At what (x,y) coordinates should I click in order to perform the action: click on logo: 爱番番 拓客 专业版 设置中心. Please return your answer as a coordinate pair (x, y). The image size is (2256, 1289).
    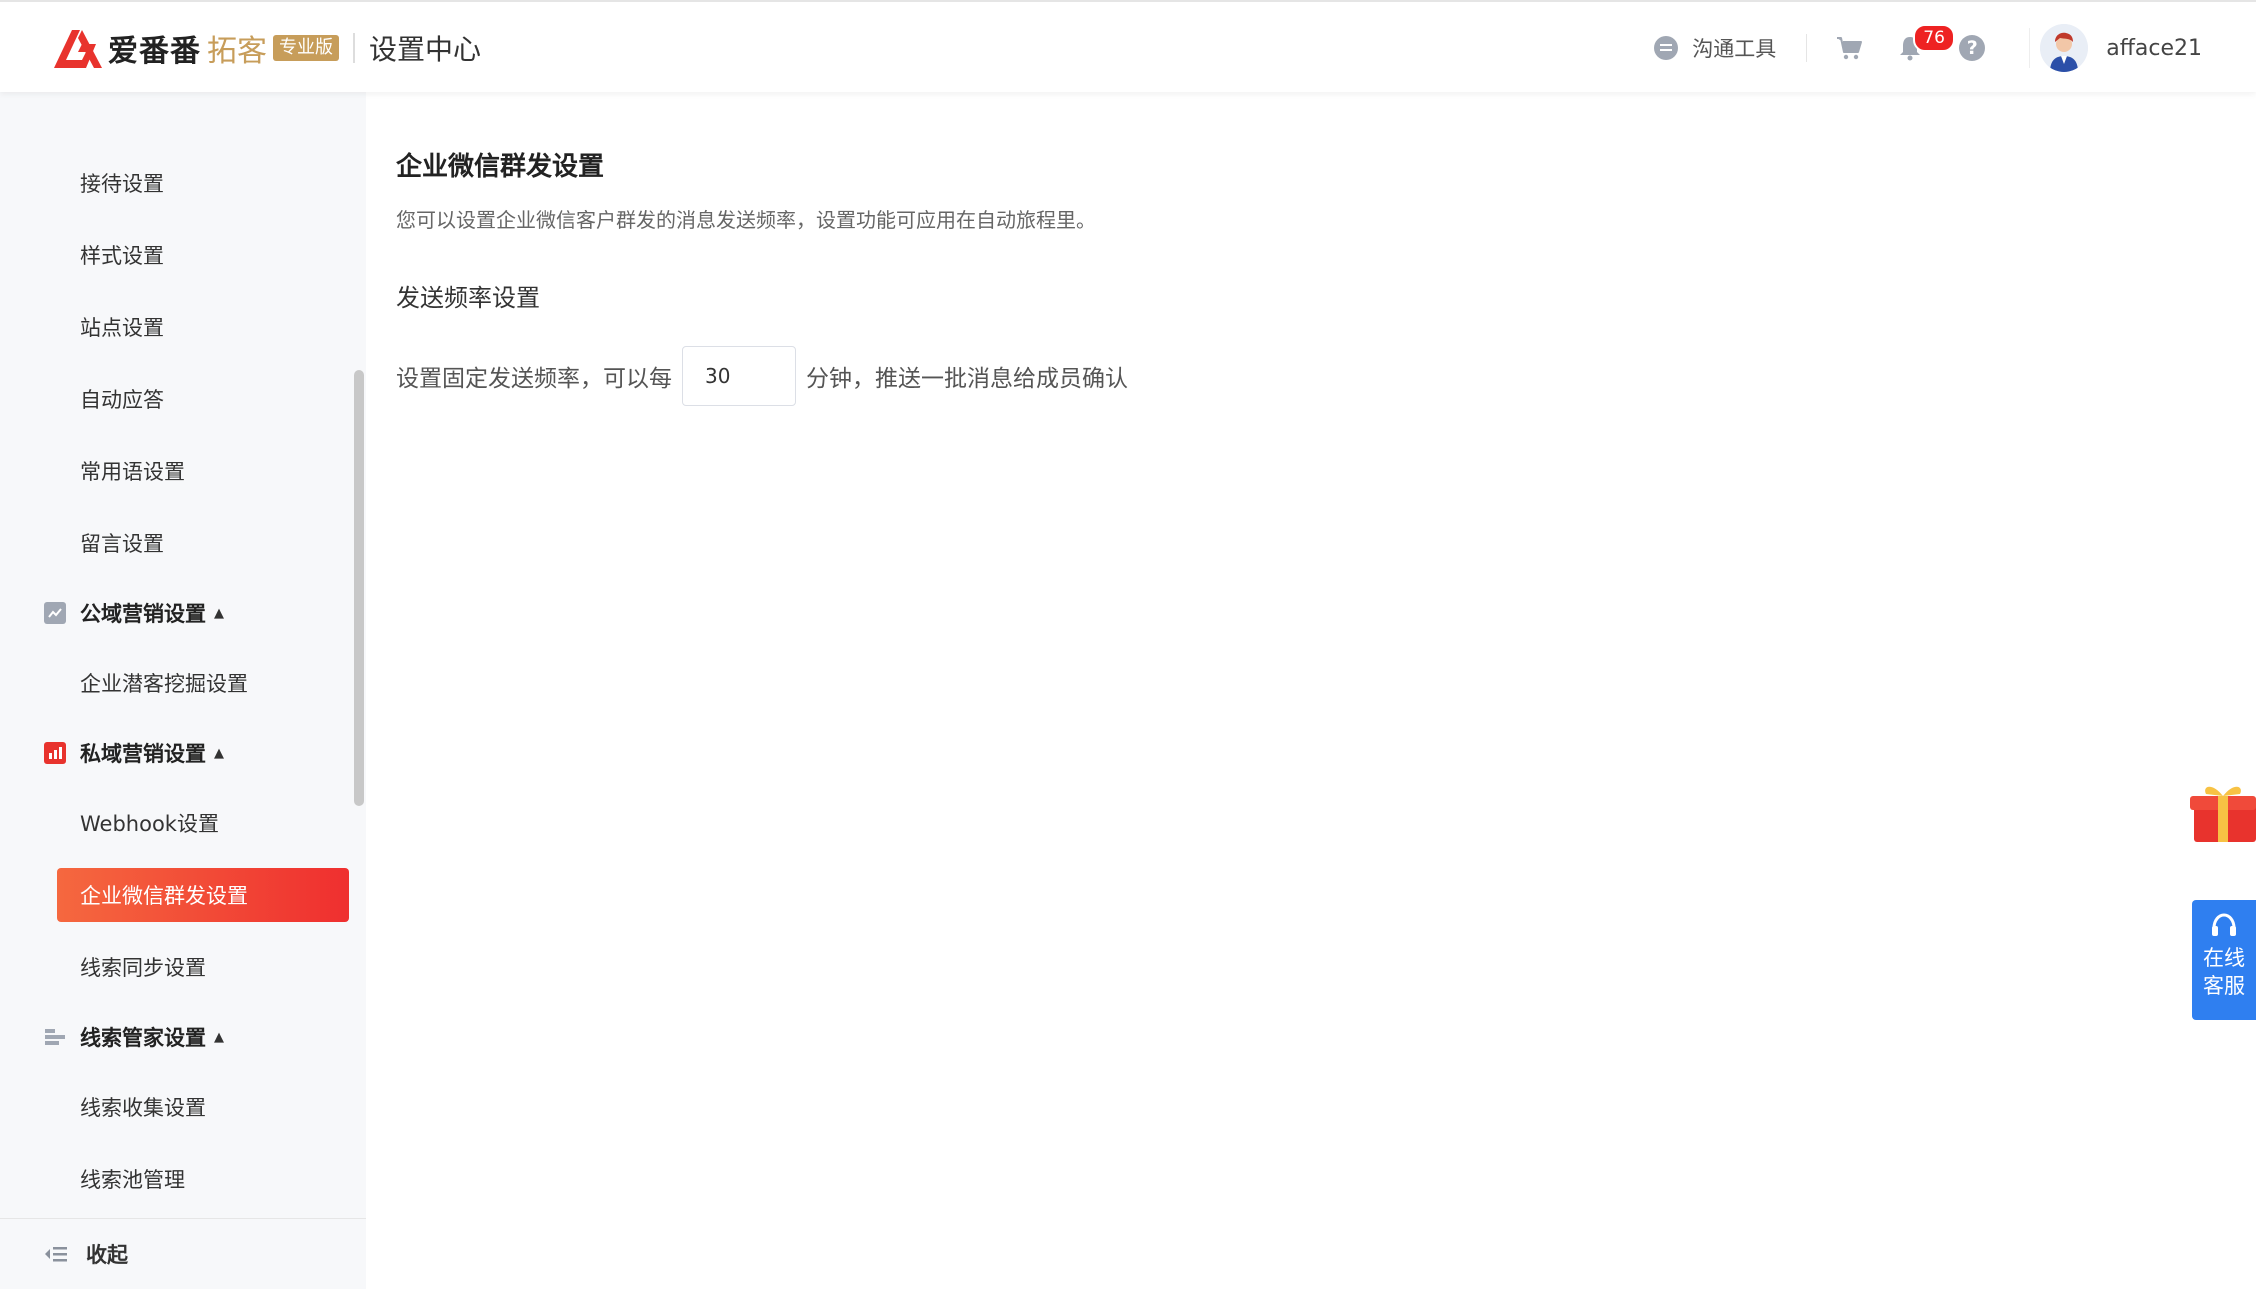
    Looking at the image, I should click on (266, 48).